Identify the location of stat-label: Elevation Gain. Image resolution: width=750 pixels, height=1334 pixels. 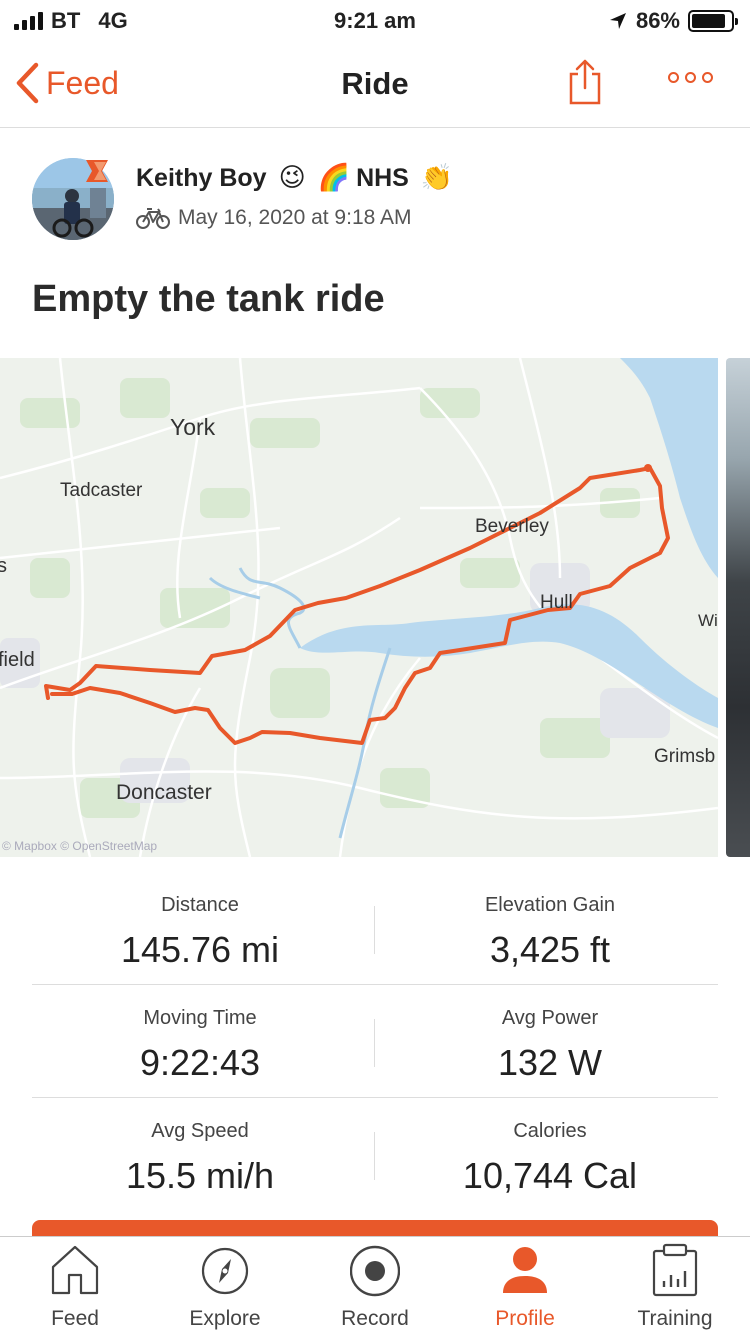
(550, 905).